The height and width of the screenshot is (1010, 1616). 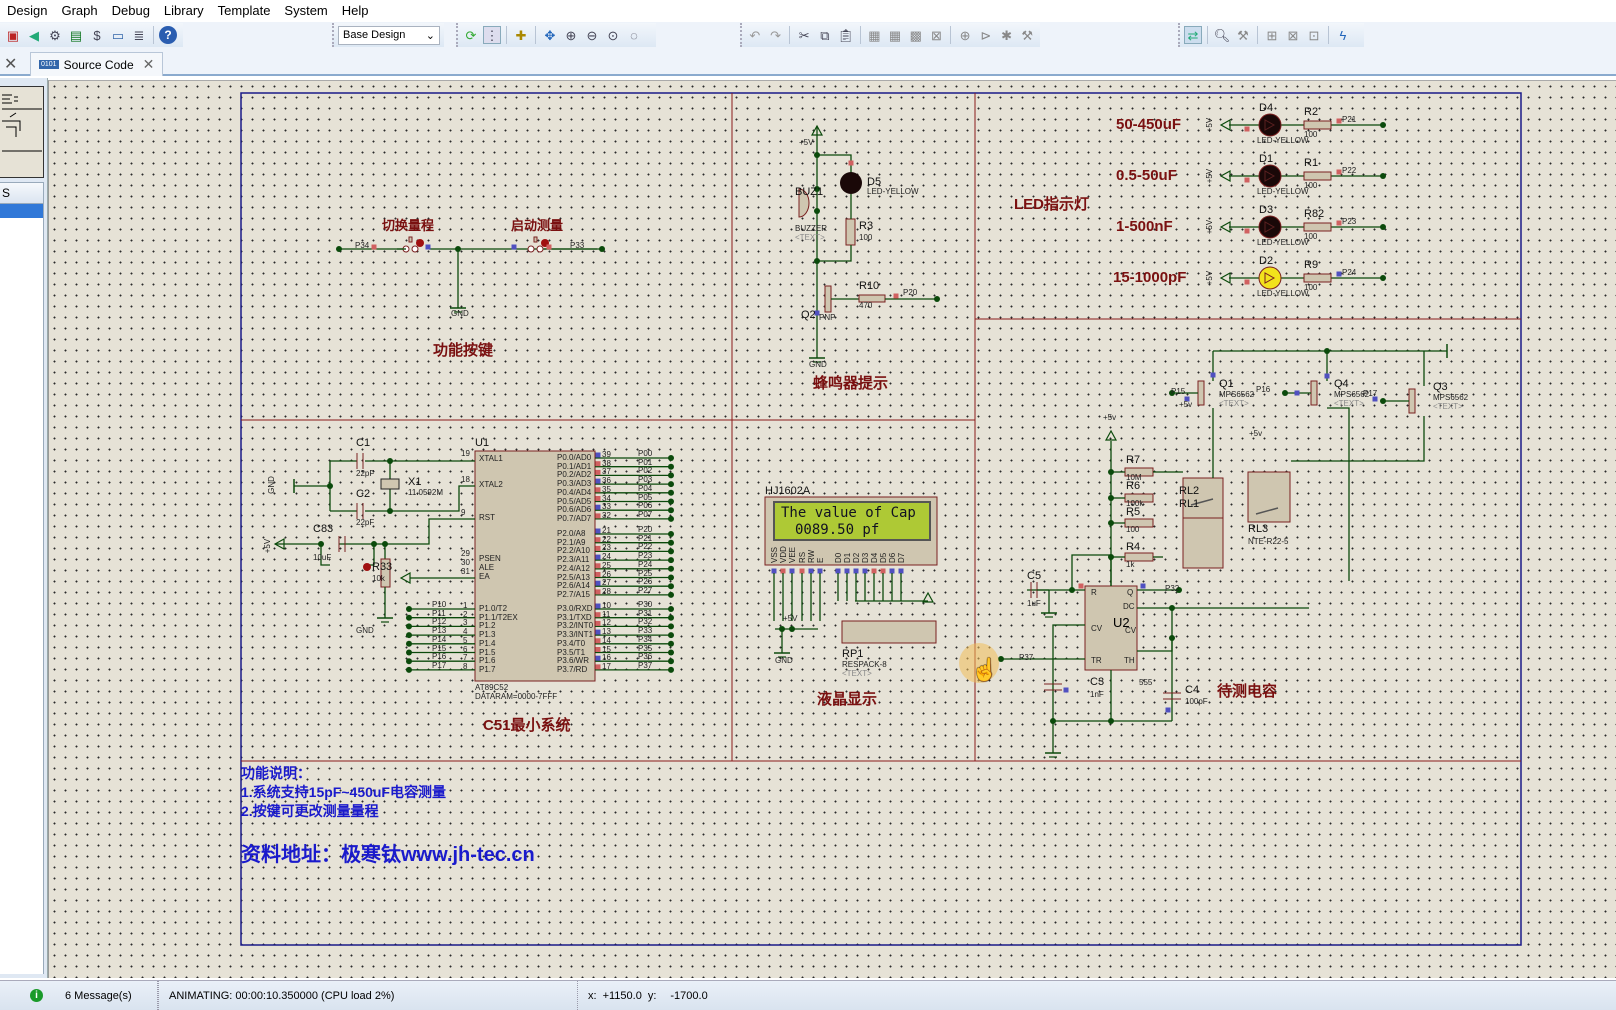 What do you see at coordinates (634, 35) in the screenshot?
I see `zoom-area-icon: ◌` at bounding box center [634, 35].